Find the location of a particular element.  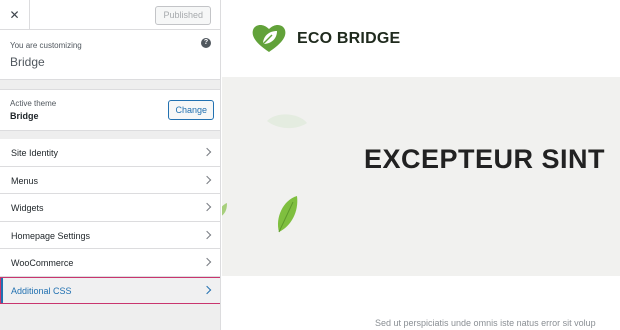

theme-name: Bridge is located at coordinates (24, 116).